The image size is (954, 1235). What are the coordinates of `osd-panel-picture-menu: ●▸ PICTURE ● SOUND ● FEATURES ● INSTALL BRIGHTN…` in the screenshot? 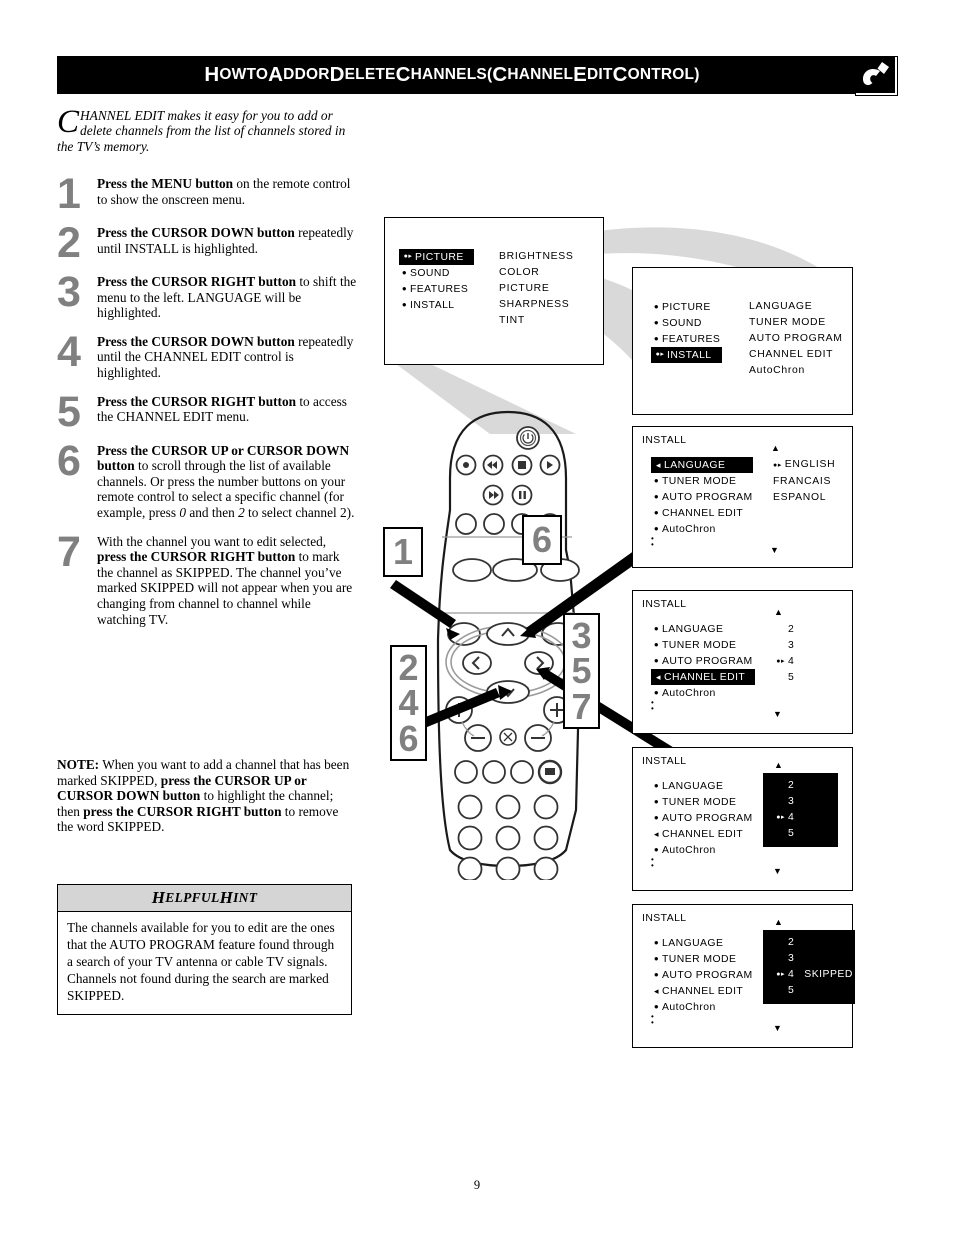 It's located at (494, 291).